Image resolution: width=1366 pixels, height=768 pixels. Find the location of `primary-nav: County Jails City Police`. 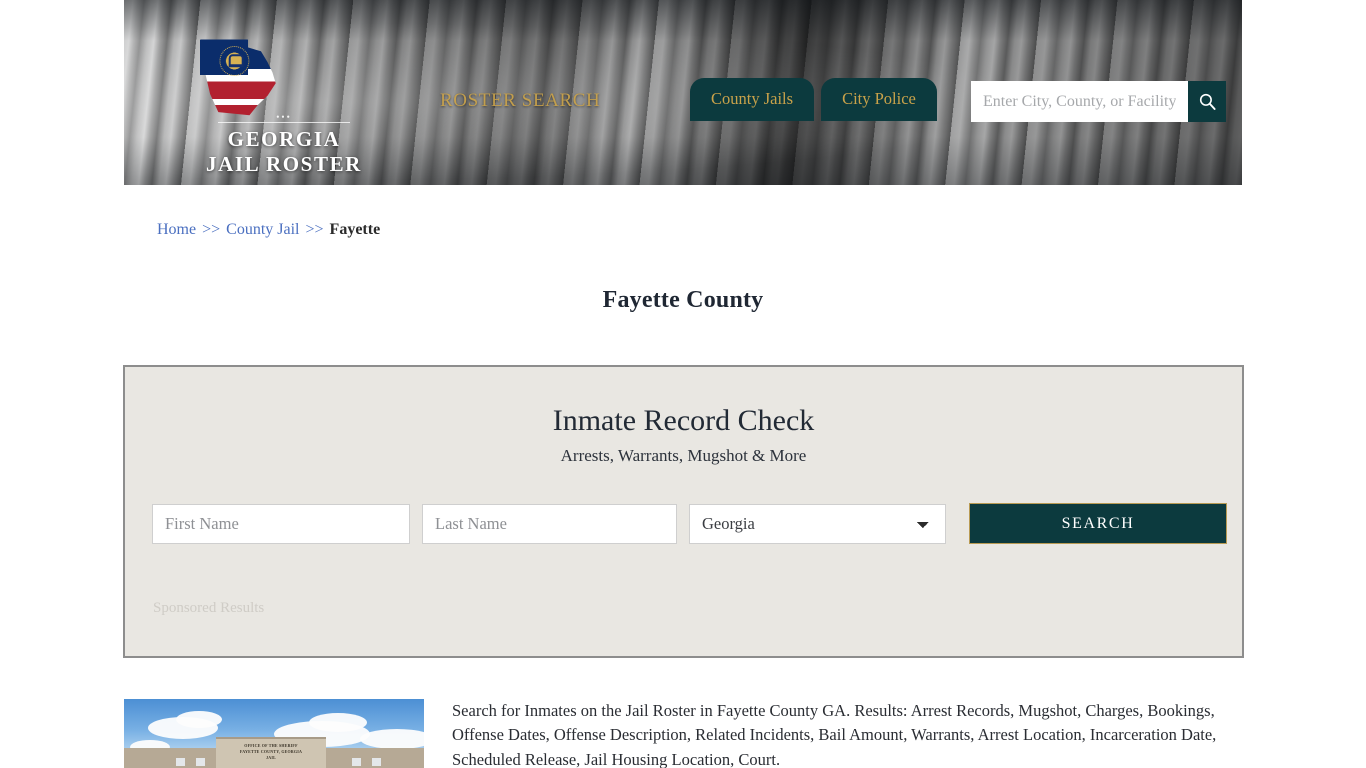

primary-nav: County Jails City Police is located at coordinates (813, 99).